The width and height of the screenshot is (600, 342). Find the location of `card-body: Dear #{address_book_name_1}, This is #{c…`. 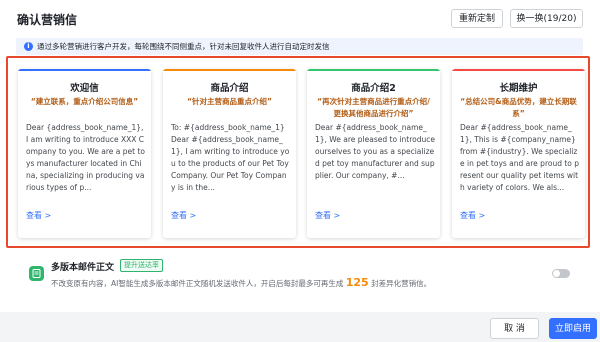

card-body: Dear #{address_book_name_1}, This is #{c… is located at coordinates (520, 157).